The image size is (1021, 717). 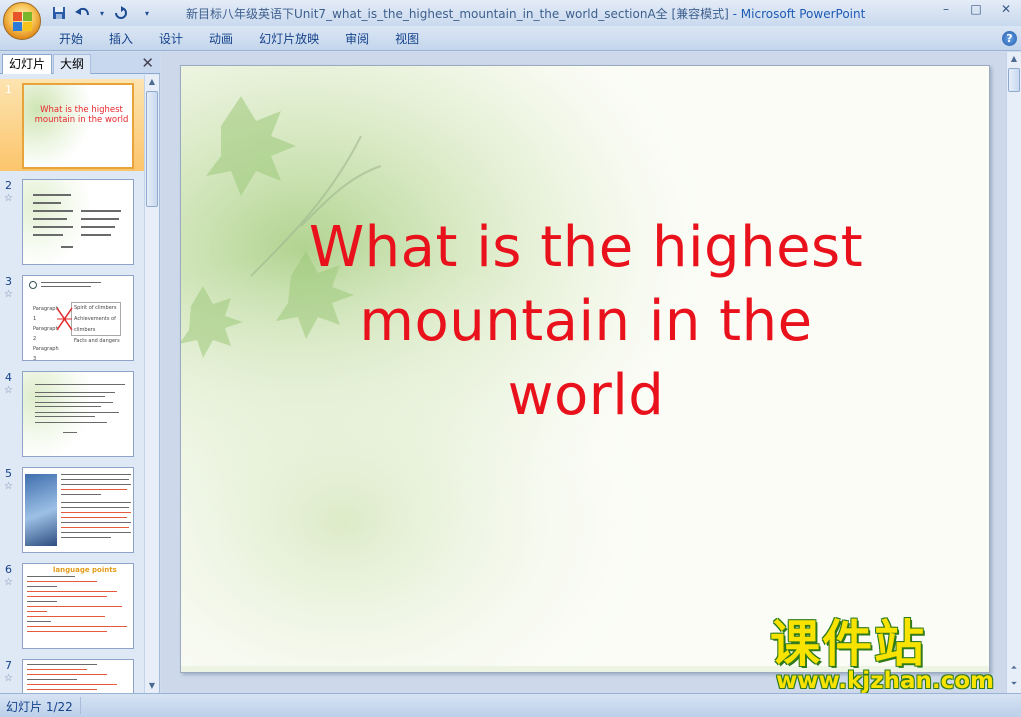 What do you see at coordinates (39, 707) in the screenshot?
I see `slide-counter: 幻灯片 1/22` at bounding box center [39, 707].